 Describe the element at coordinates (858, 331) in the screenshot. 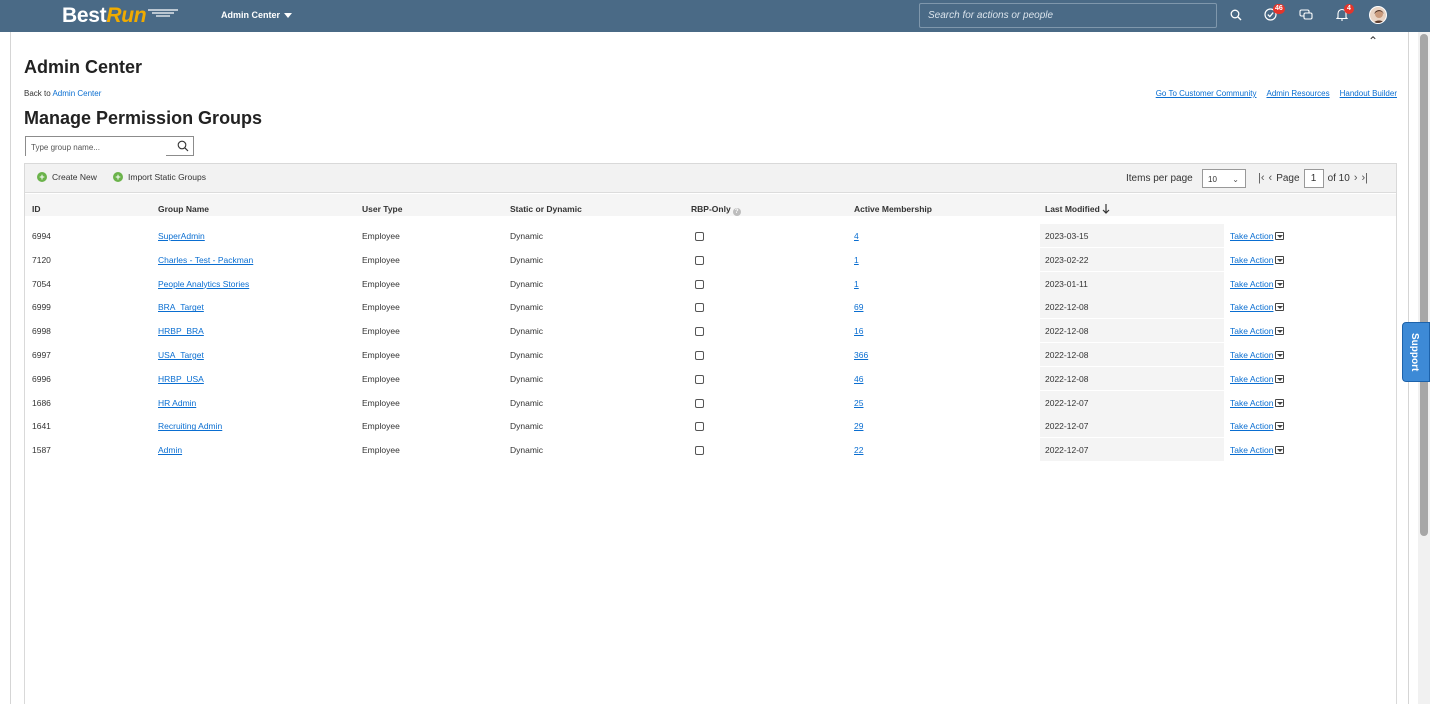

I see `membership-count-link: 16` at that location.